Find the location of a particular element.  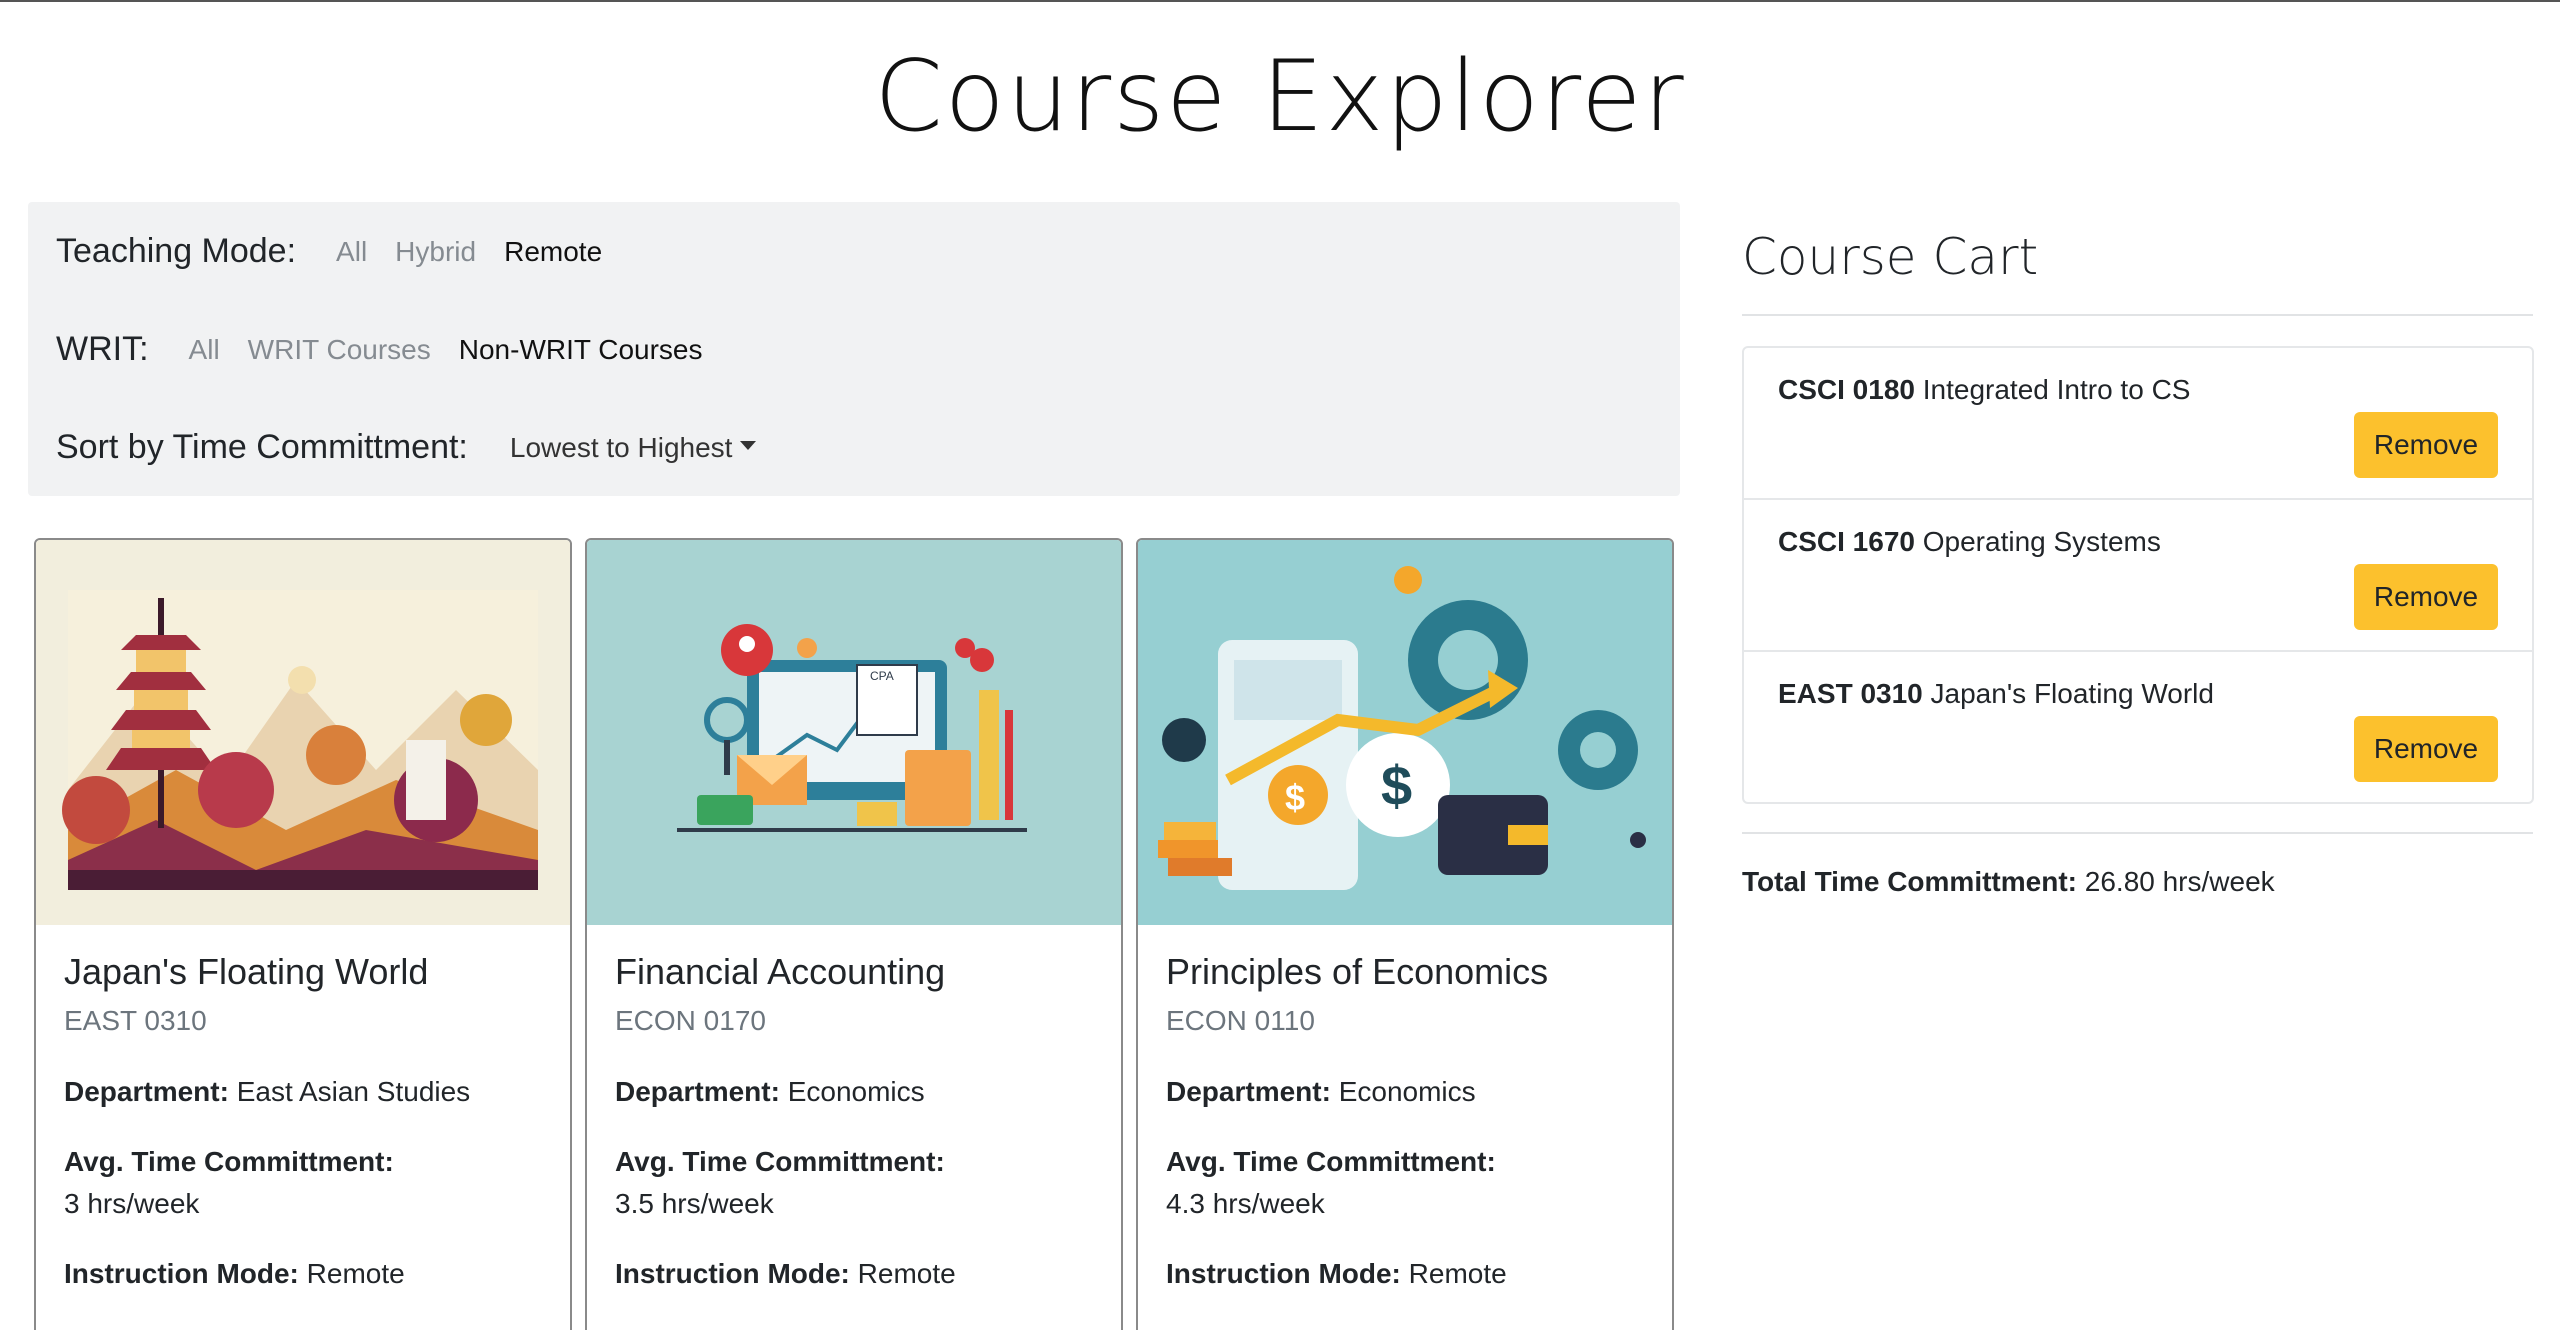

economics-illustration: $ $ is located at coordinates (1405, 732).